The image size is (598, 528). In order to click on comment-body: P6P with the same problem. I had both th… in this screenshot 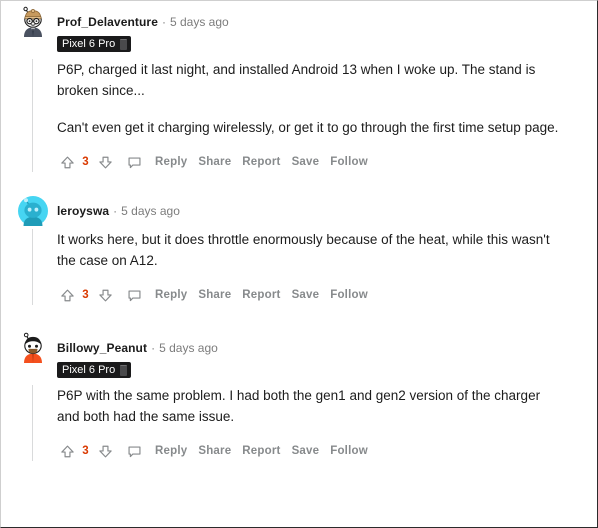, I will do `click(314, 423)`.